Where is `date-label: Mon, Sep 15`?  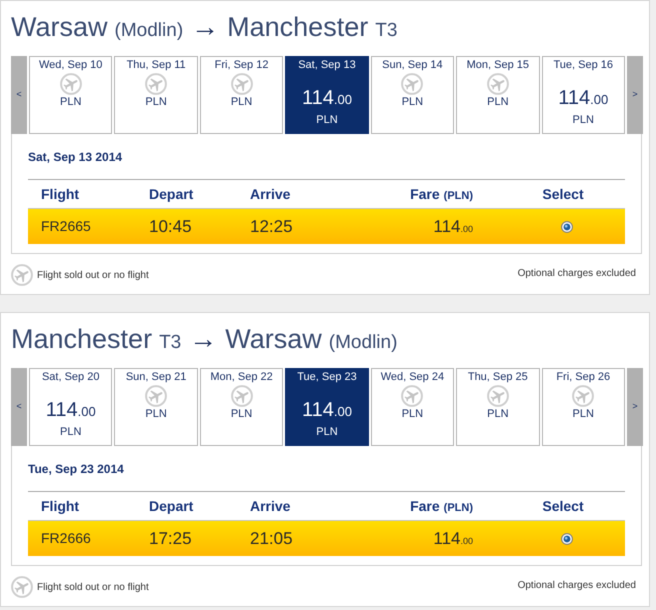 date-label: Mon, Sep 15 is located at coordinates (497, 65).